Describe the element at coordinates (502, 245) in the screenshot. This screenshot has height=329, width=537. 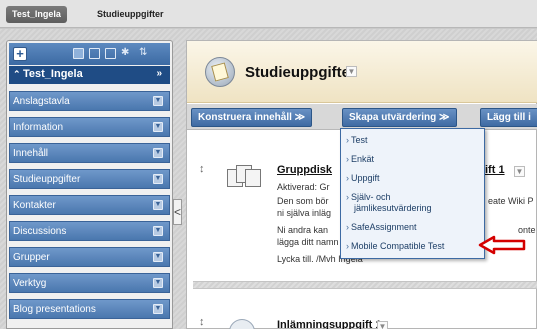
I see `highlight-arrow-icon` at that location.